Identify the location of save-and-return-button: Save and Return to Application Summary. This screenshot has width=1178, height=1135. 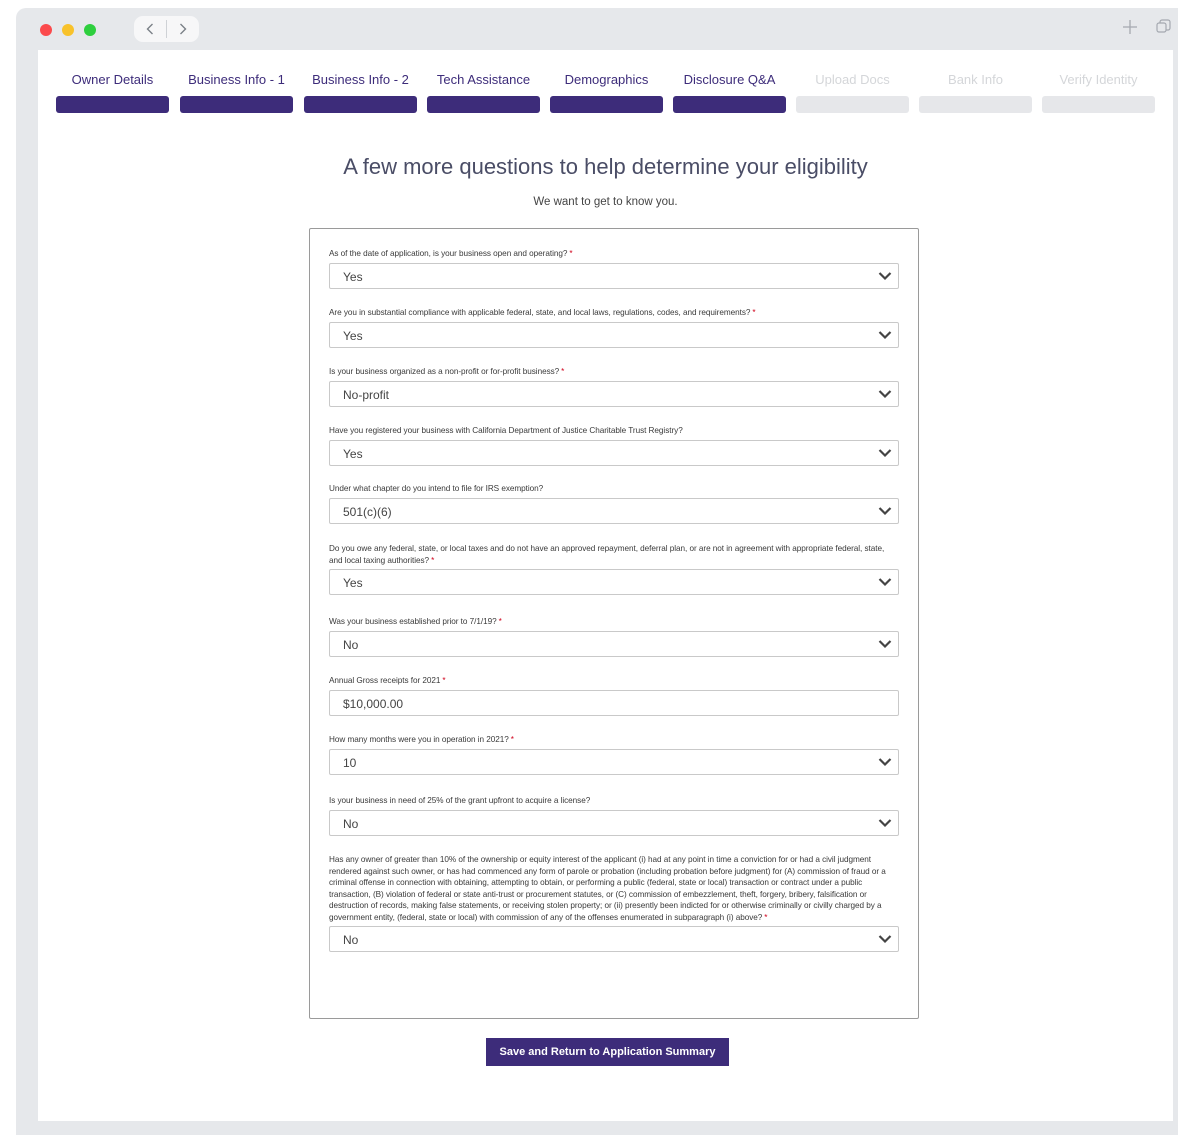
(607, 1052).